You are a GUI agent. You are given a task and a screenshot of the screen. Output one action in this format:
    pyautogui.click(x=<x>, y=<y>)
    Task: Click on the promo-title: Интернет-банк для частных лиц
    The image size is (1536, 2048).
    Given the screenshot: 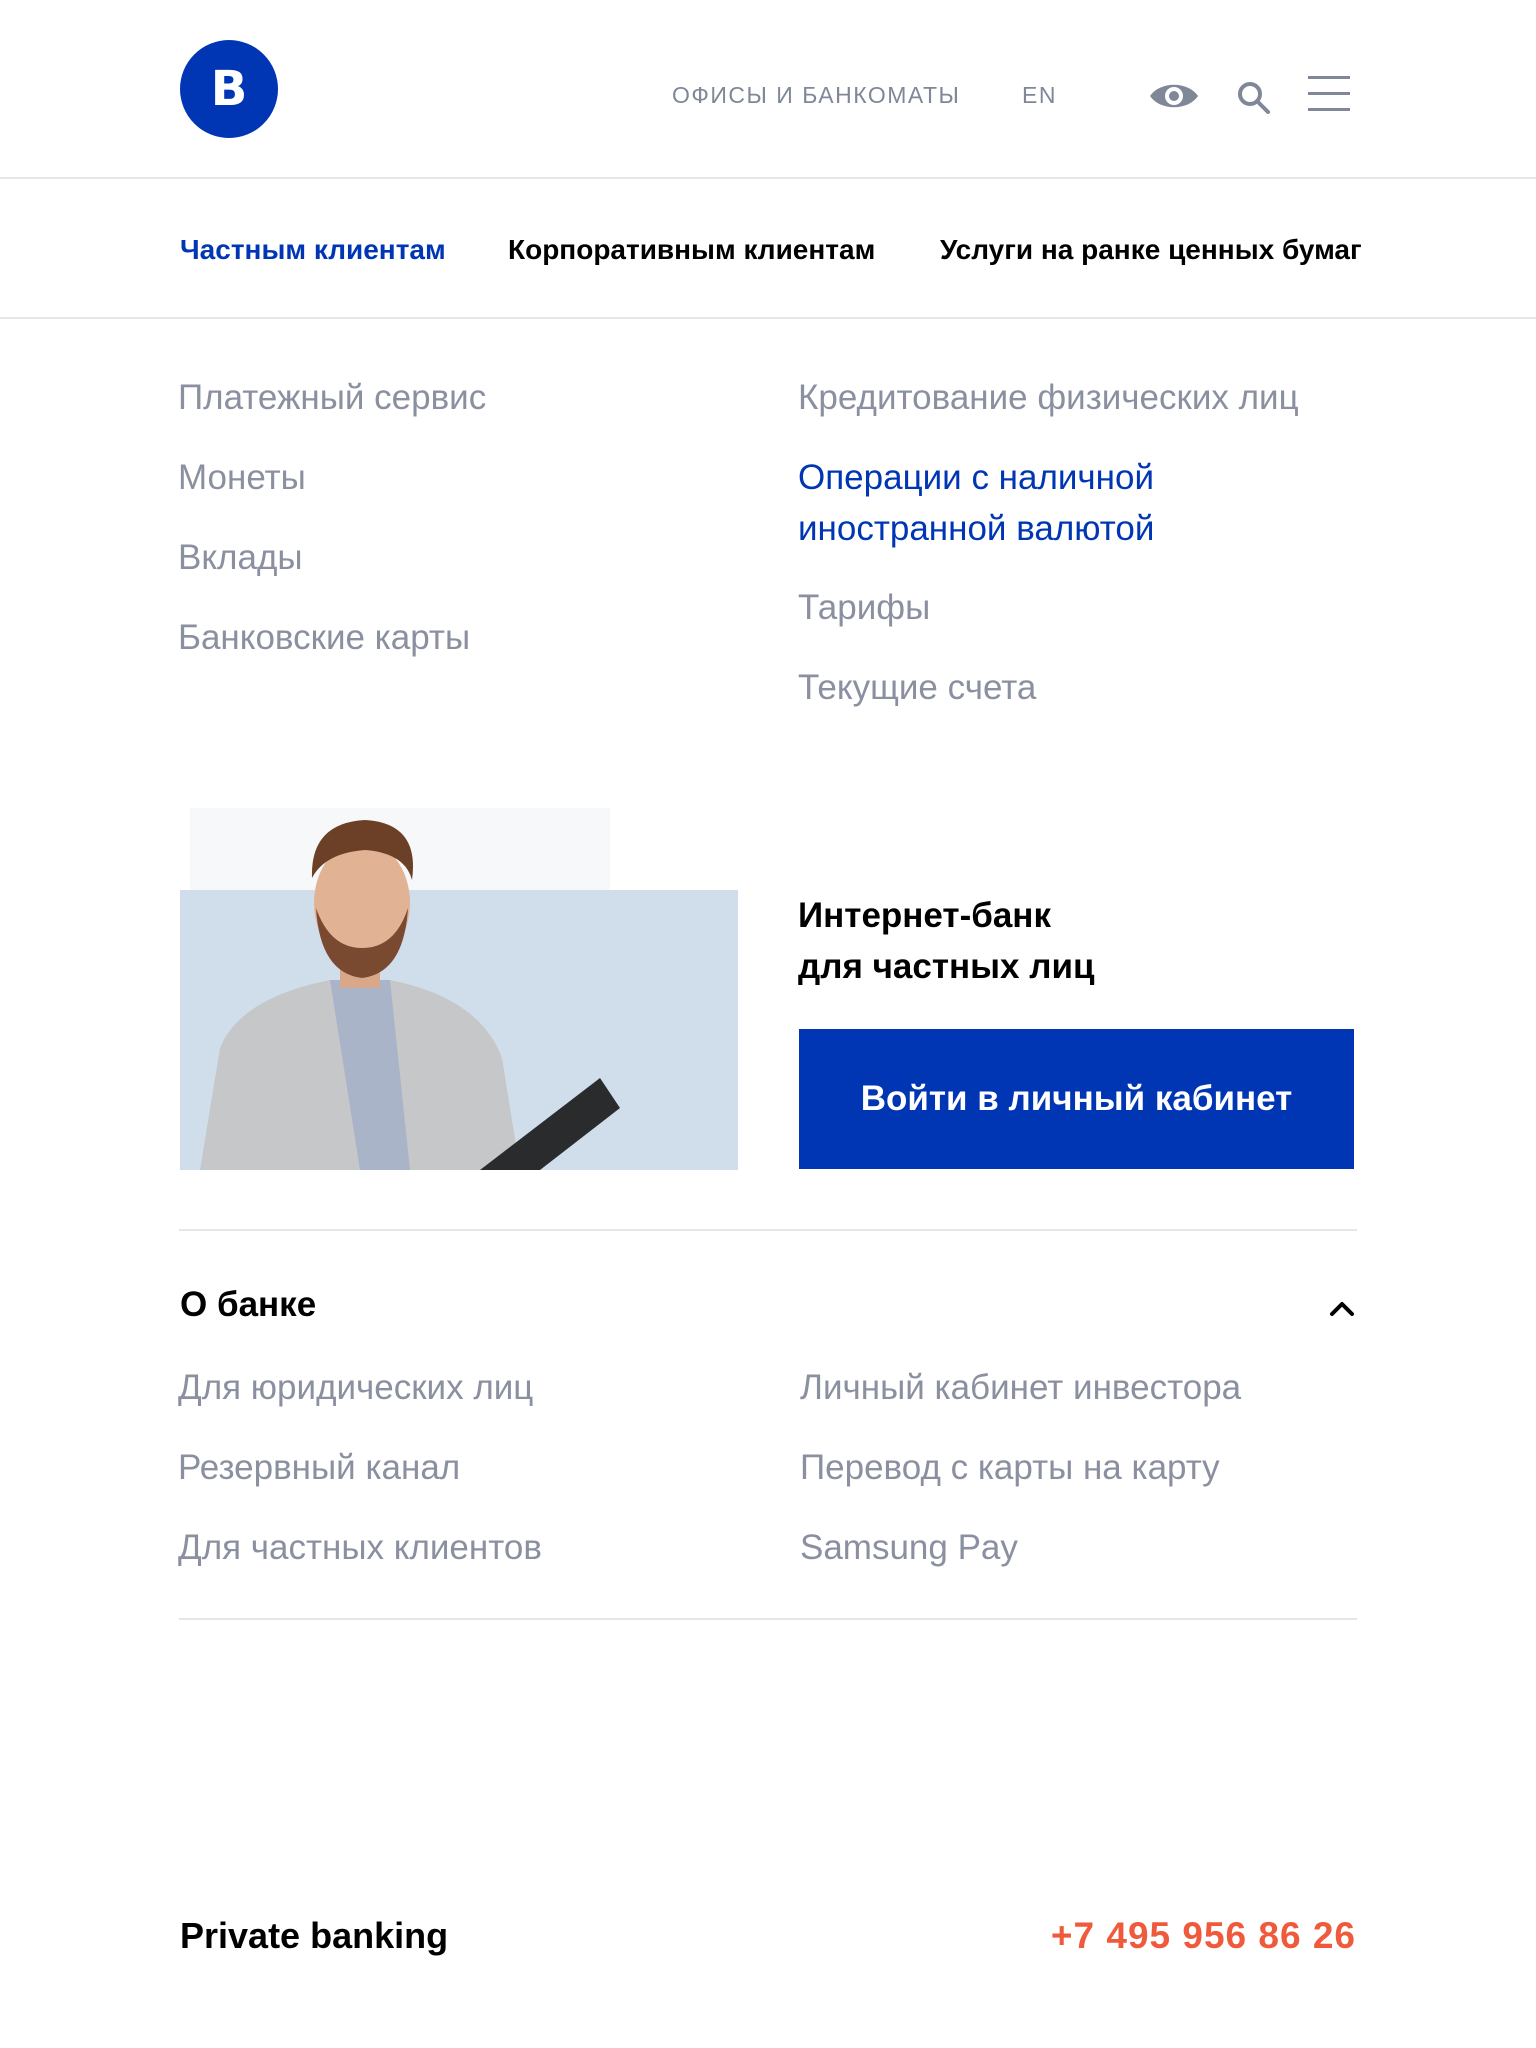 What is the action you would take?
    pyautogui.click(x=946, y=941)
    